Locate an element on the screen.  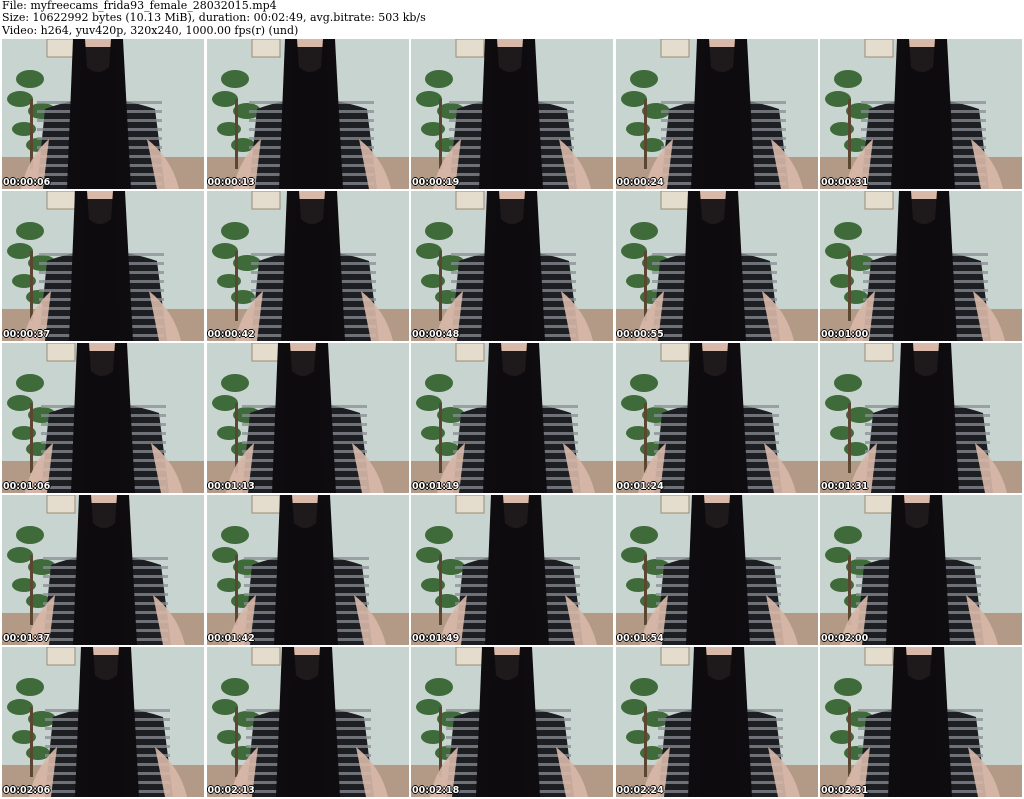
frame-timestamp: 00:00:19 is located at coordinates (436, 182).